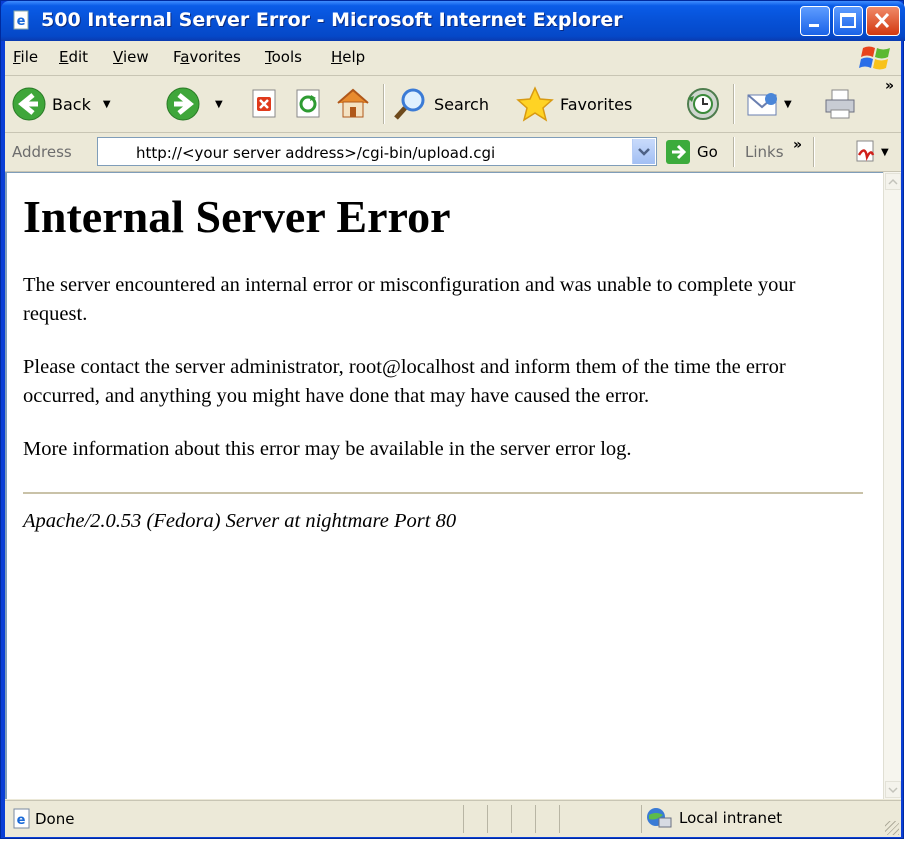  I want to click on back-button: Back ▼, so click(61, 104).